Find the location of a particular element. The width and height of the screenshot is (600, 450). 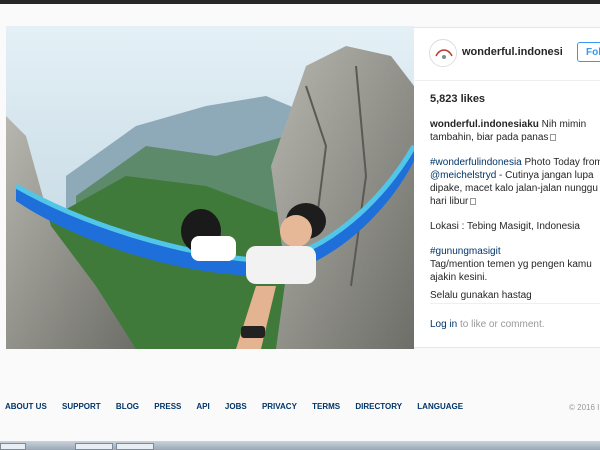

likes-count: 5,823 likes is located at coordinates (457, 99).